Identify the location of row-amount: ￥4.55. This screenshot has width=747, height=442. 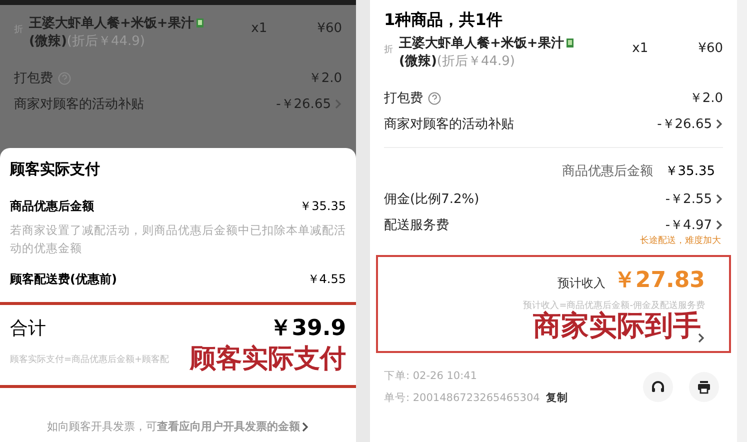
(326, 279).